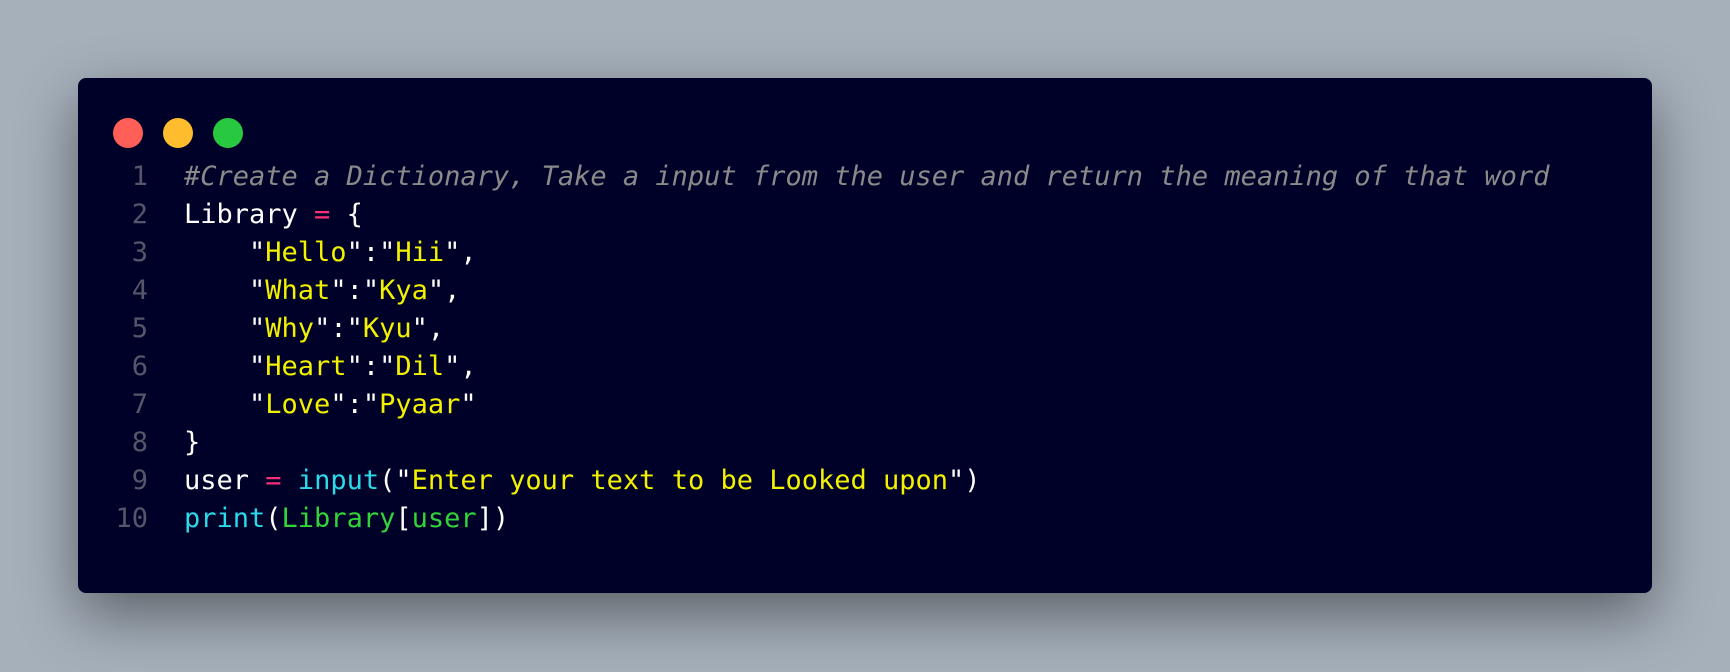  Describe the element at coordinates (178, 133) in the screenshot. I see `minimize-dot-icon` at that location.